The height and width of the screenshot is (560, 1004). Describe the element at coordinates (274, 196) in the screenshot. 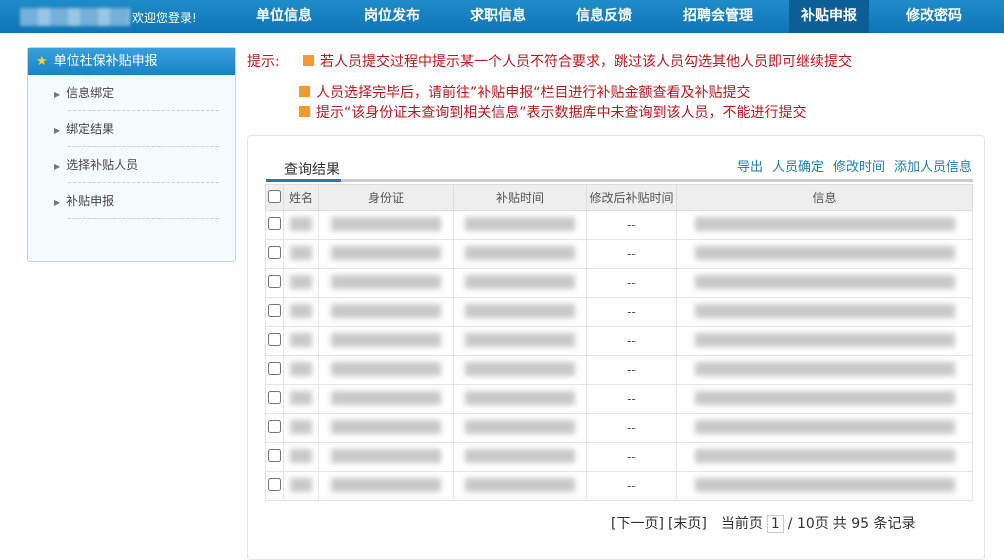

I see `select-all-checkbox` at that location.